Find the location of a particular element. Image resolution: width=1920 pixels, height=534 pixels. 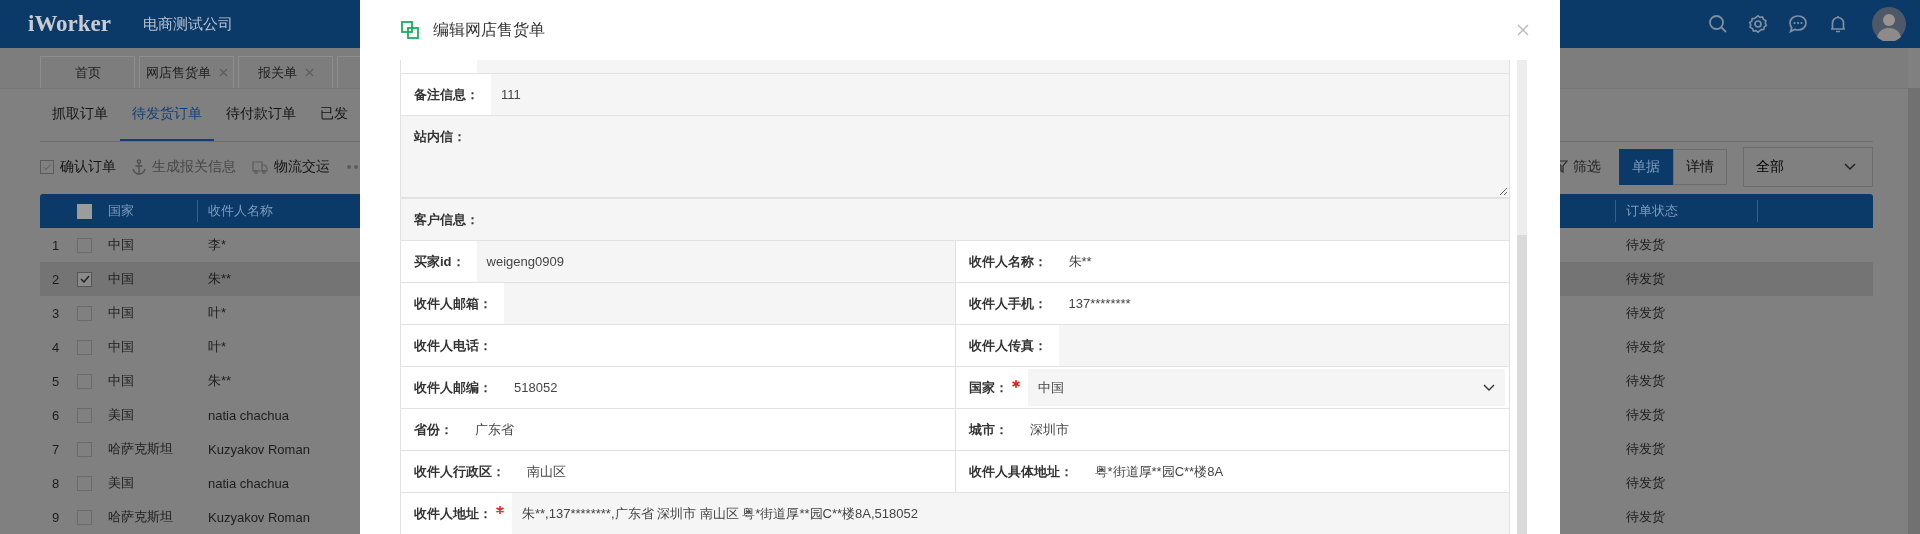

copy-icon is located at coordinates (410, 30).